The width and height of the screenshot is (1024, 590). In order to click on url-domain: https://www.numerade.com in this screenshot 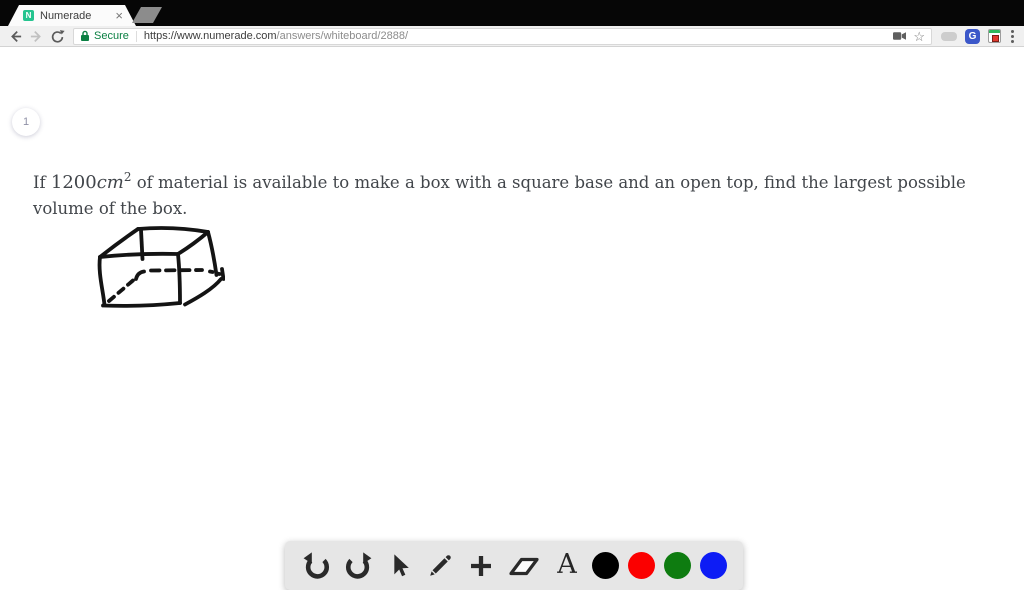, I will do `click(210, 36)`.